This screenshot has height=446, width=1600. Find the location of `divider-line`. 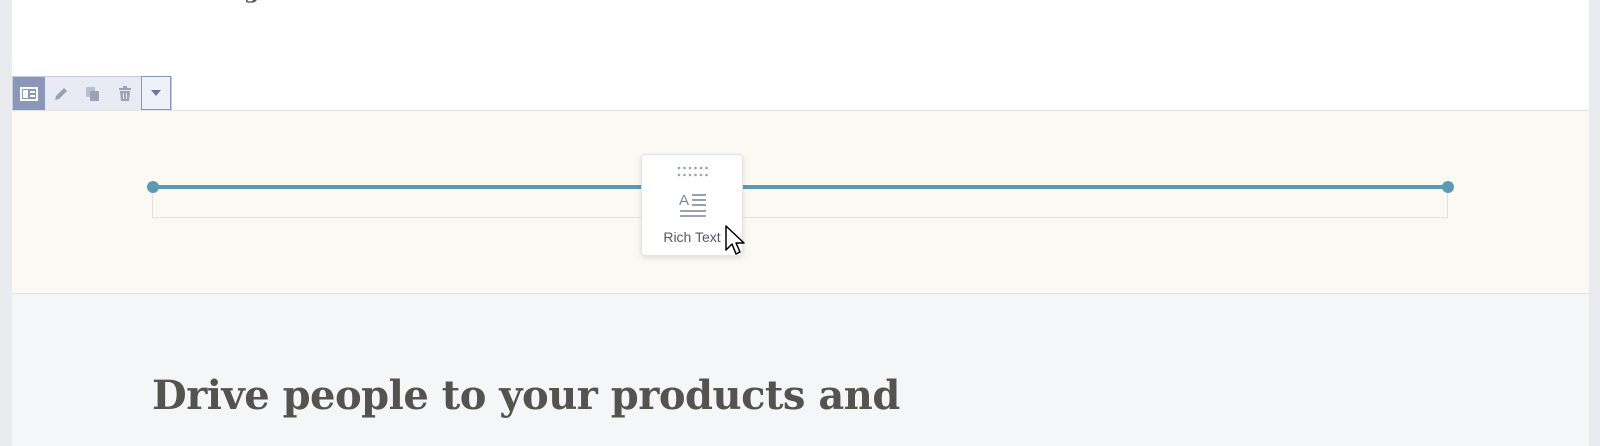

divider-line is located at coordinates (800, 187).